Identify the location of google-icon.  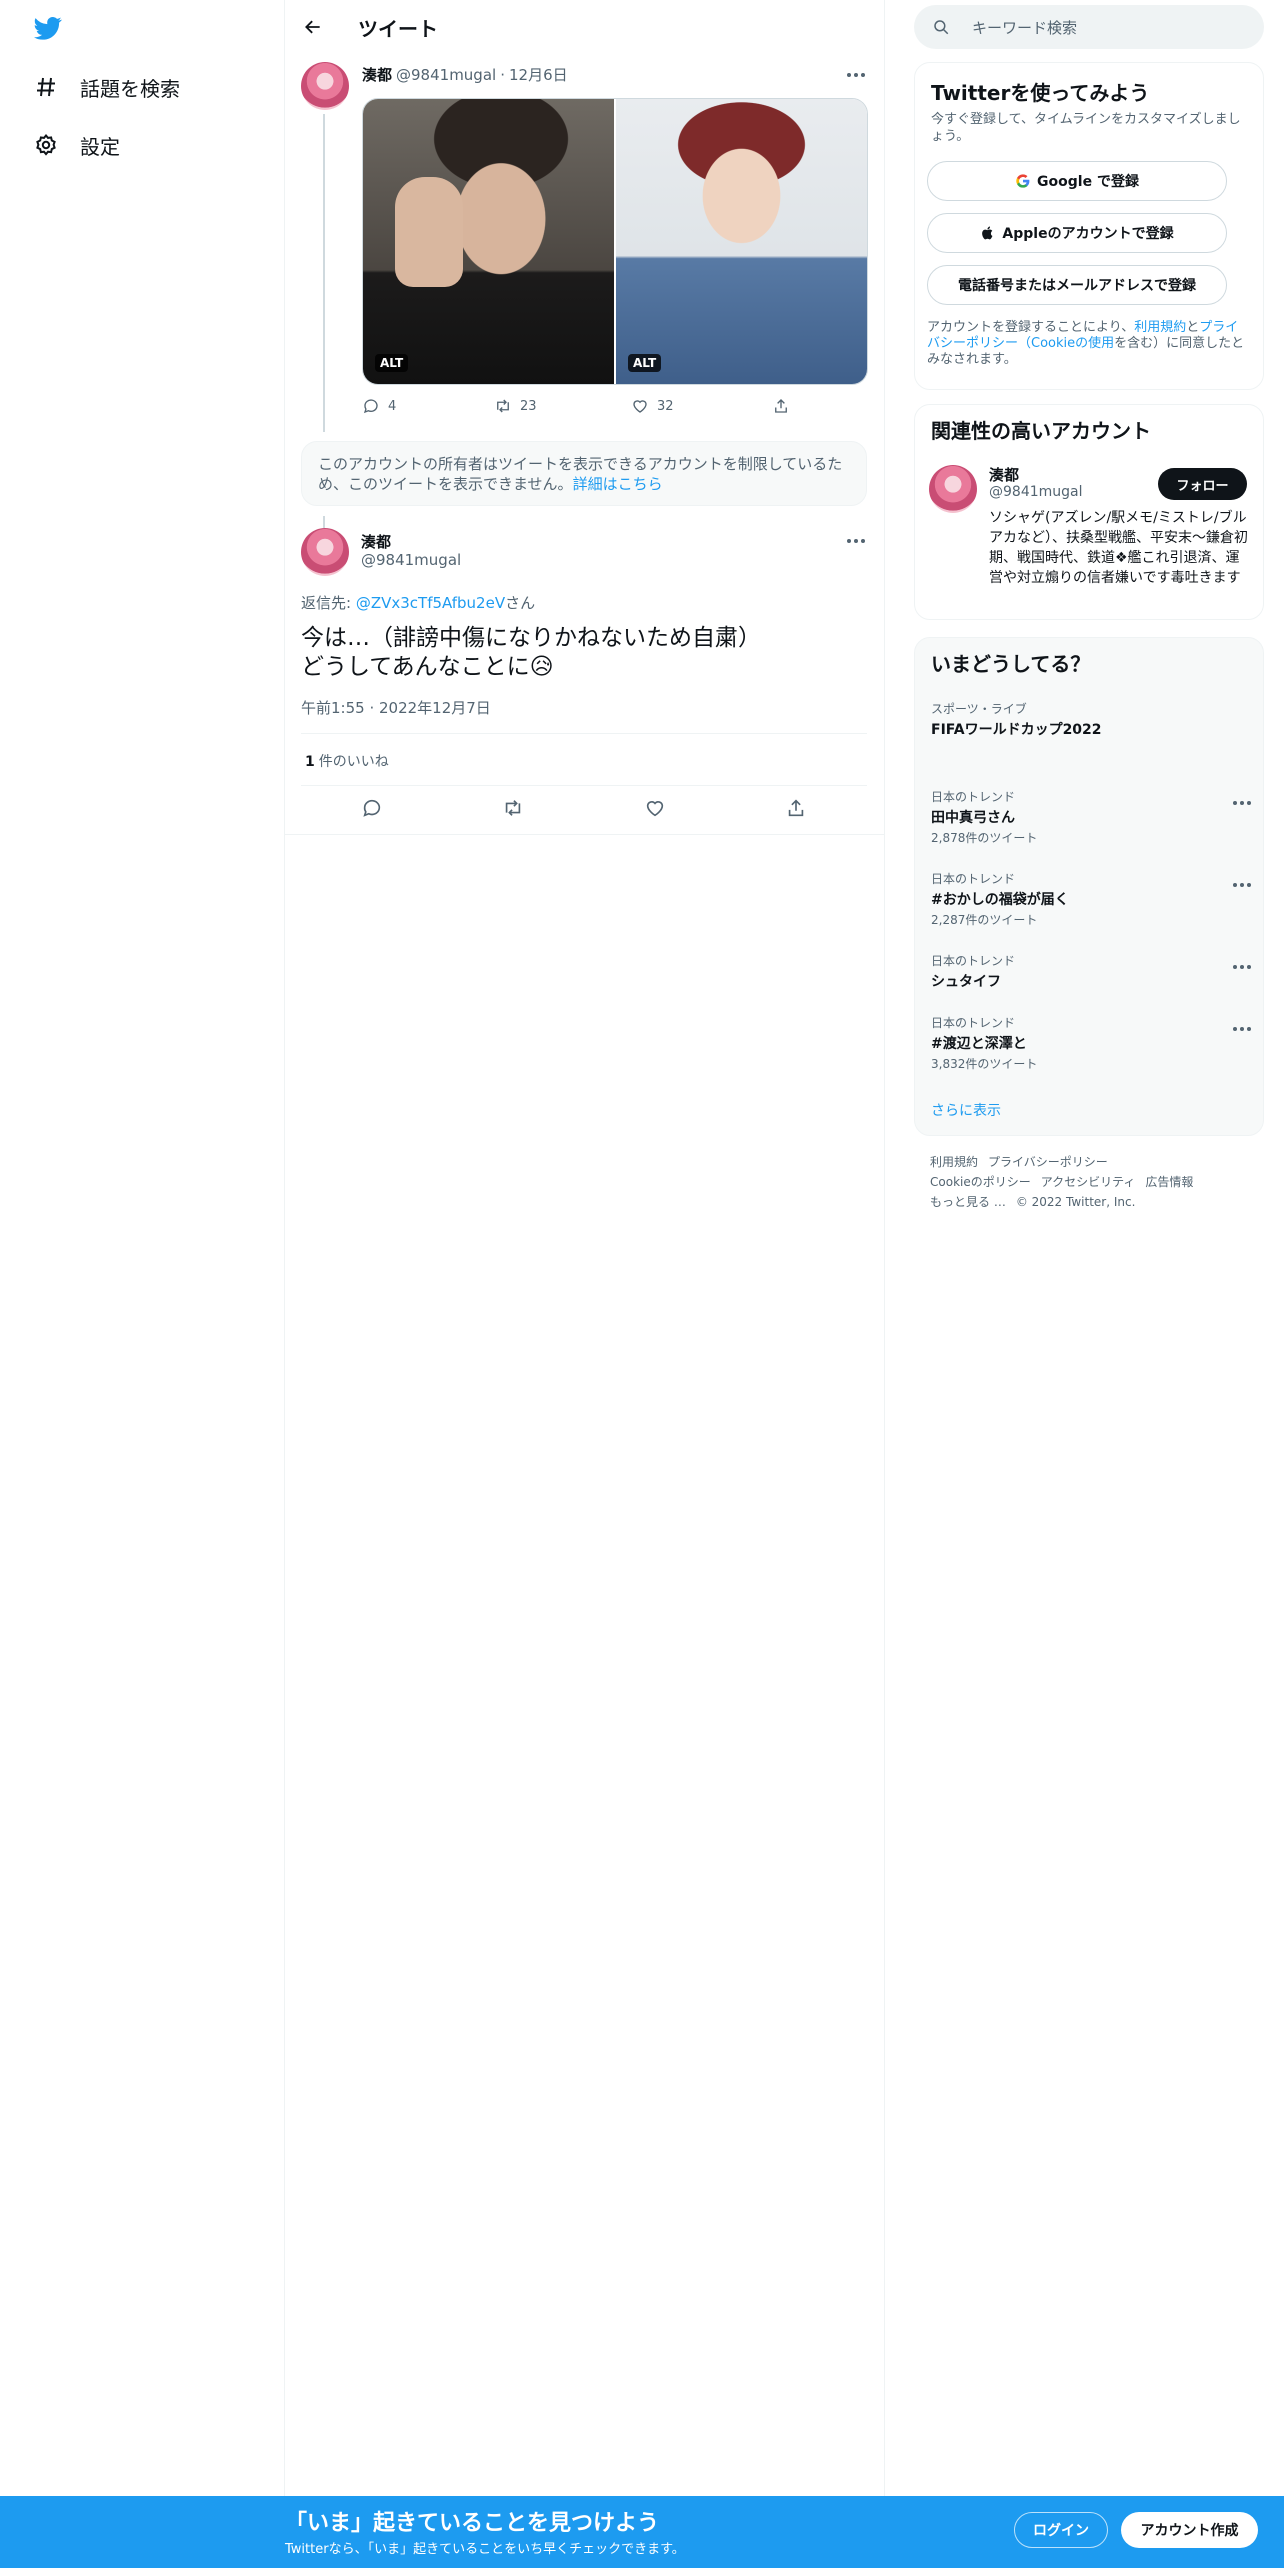
(1023, 181).